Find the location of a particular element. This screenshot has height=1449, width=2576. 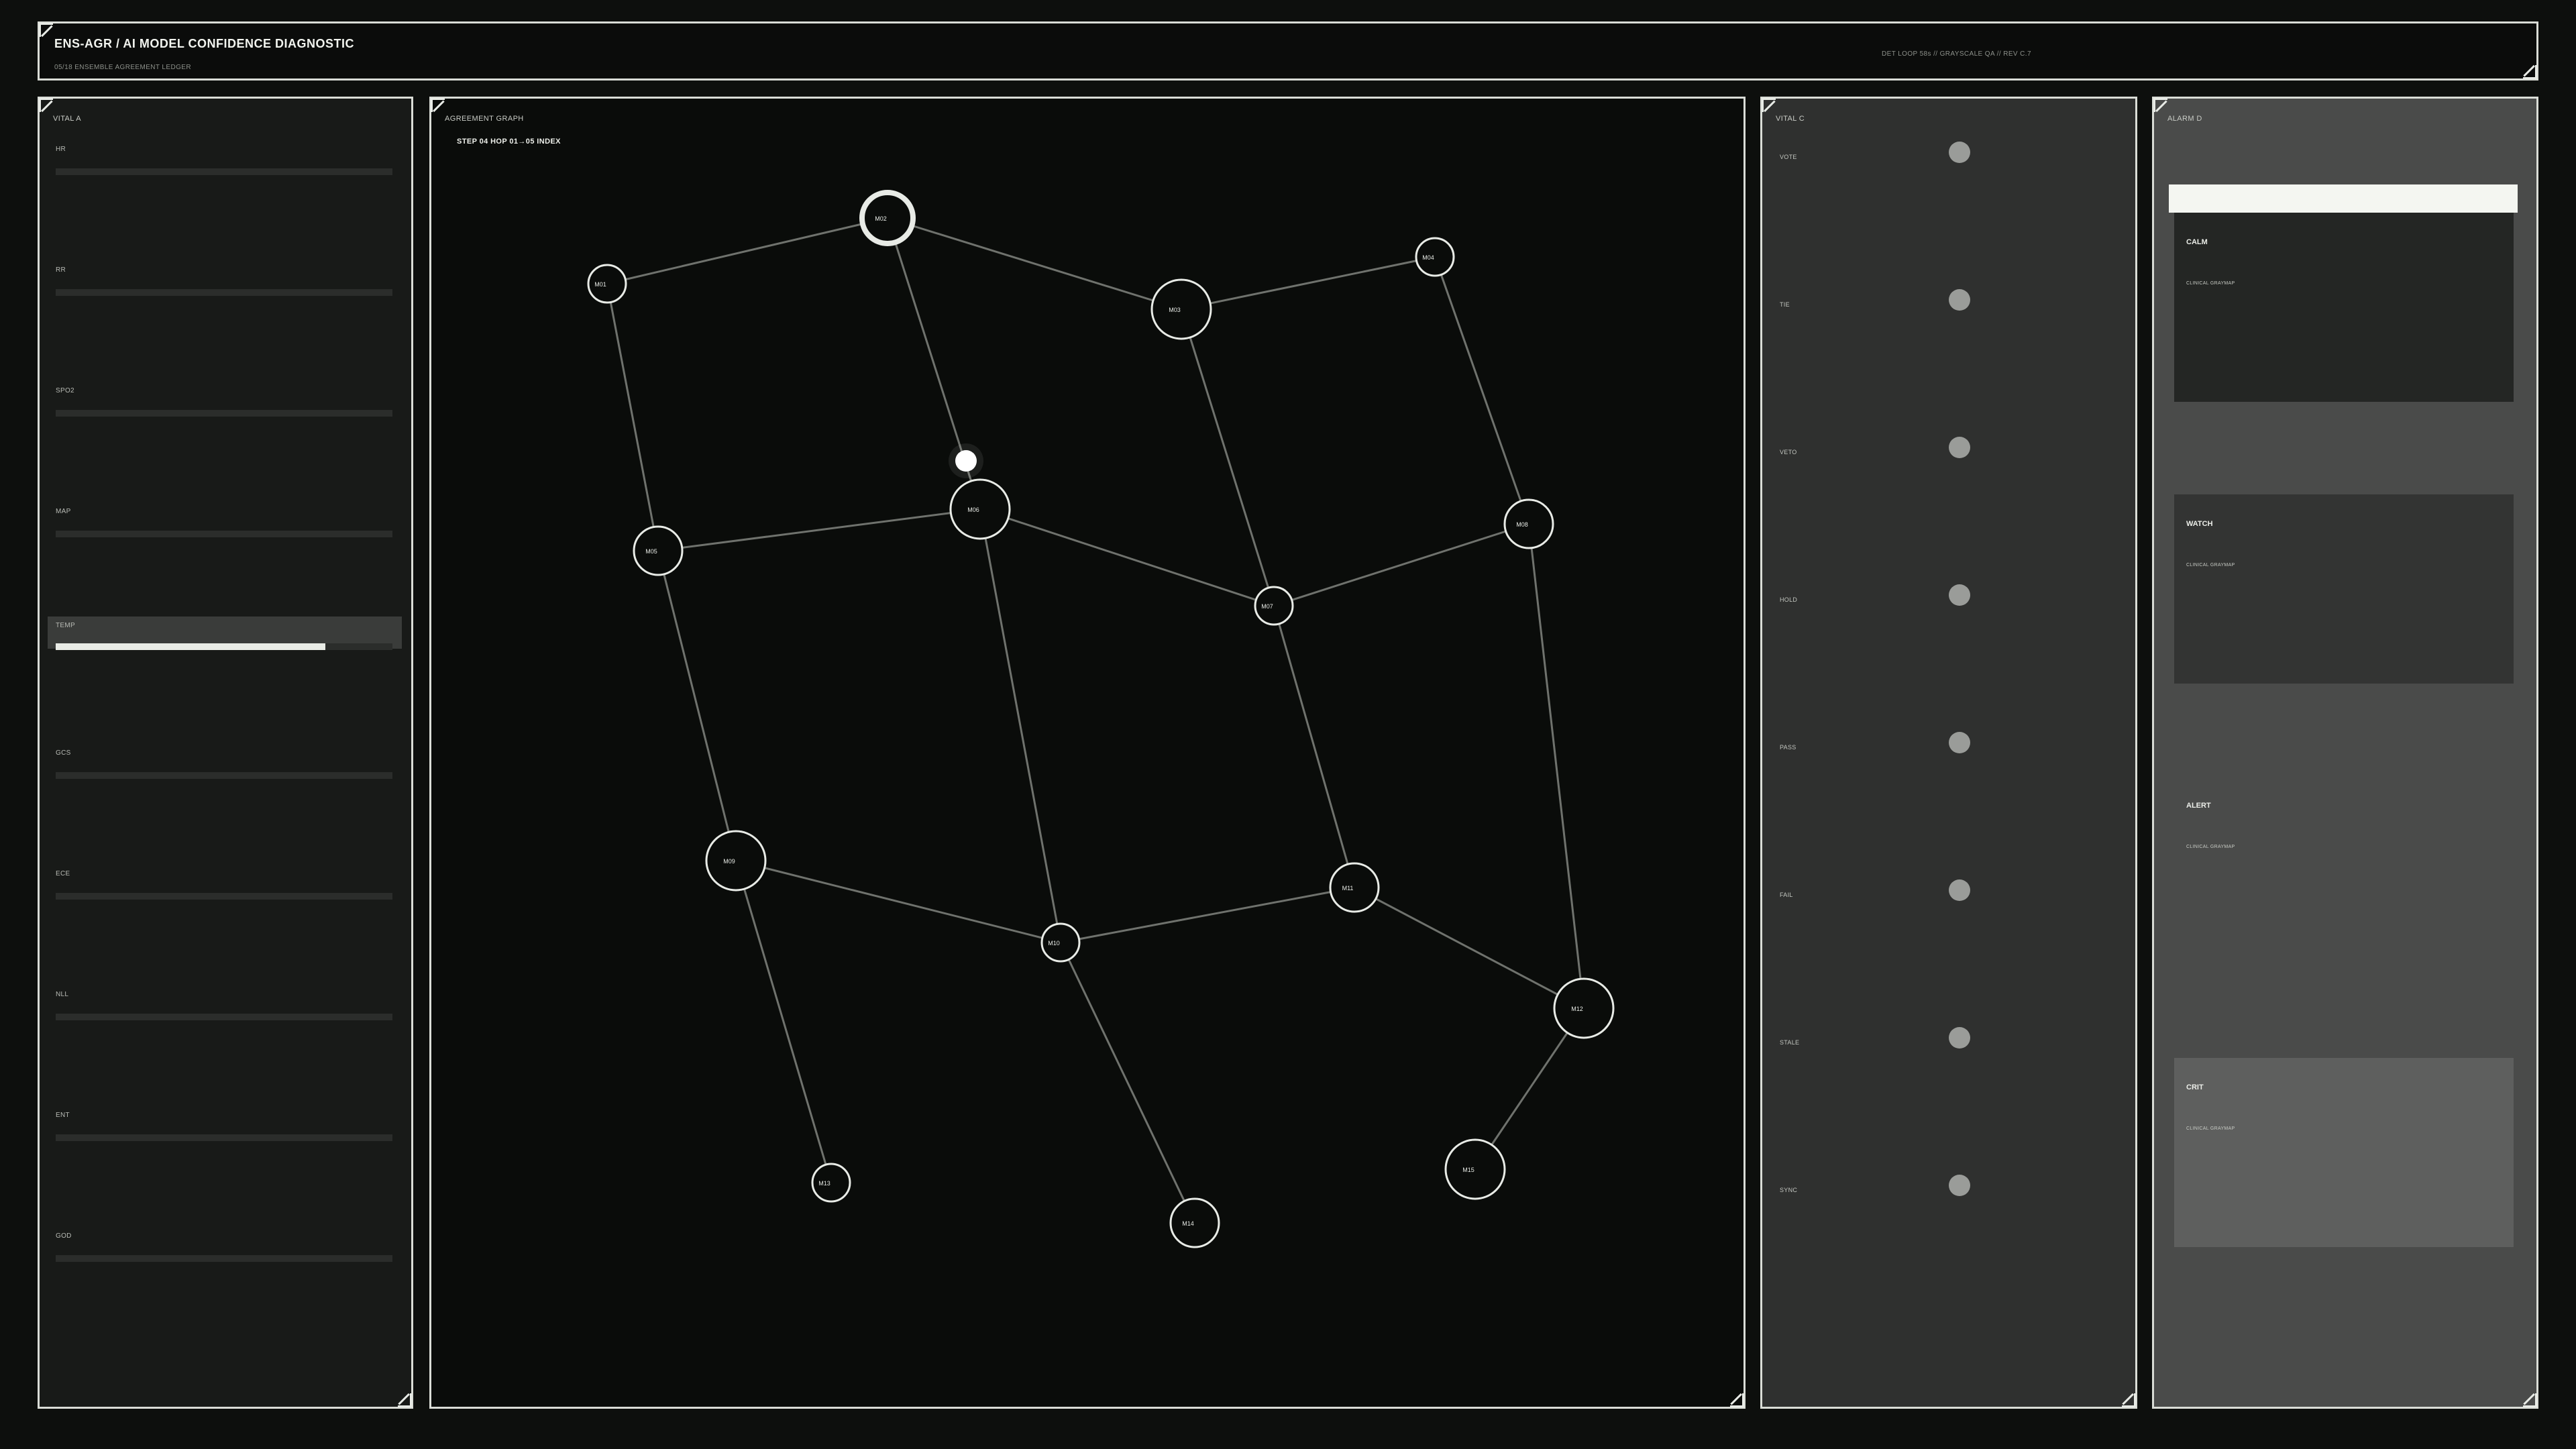

panel-label: VITAL C is located at coordinates (1790, 119).